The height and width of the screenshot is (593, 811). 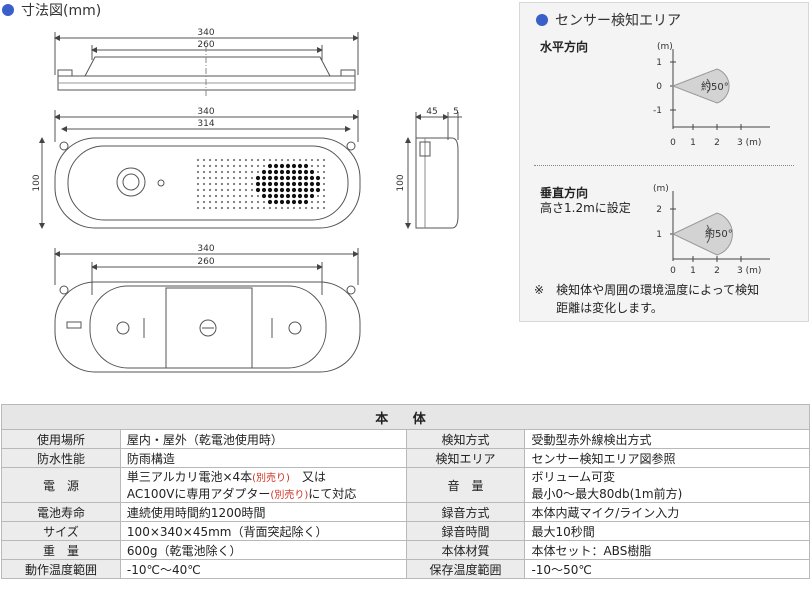 I want to click on volume-range: 最小0〜最大80db(1m前方), so click(x=607, y=494).